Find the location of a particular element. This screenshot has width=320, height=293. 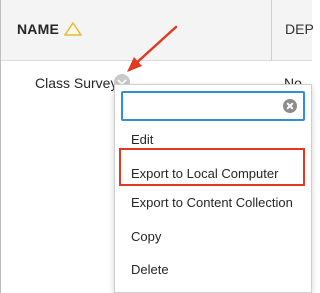

menu-item-copy: Copy is located at coordinates (146, 236).